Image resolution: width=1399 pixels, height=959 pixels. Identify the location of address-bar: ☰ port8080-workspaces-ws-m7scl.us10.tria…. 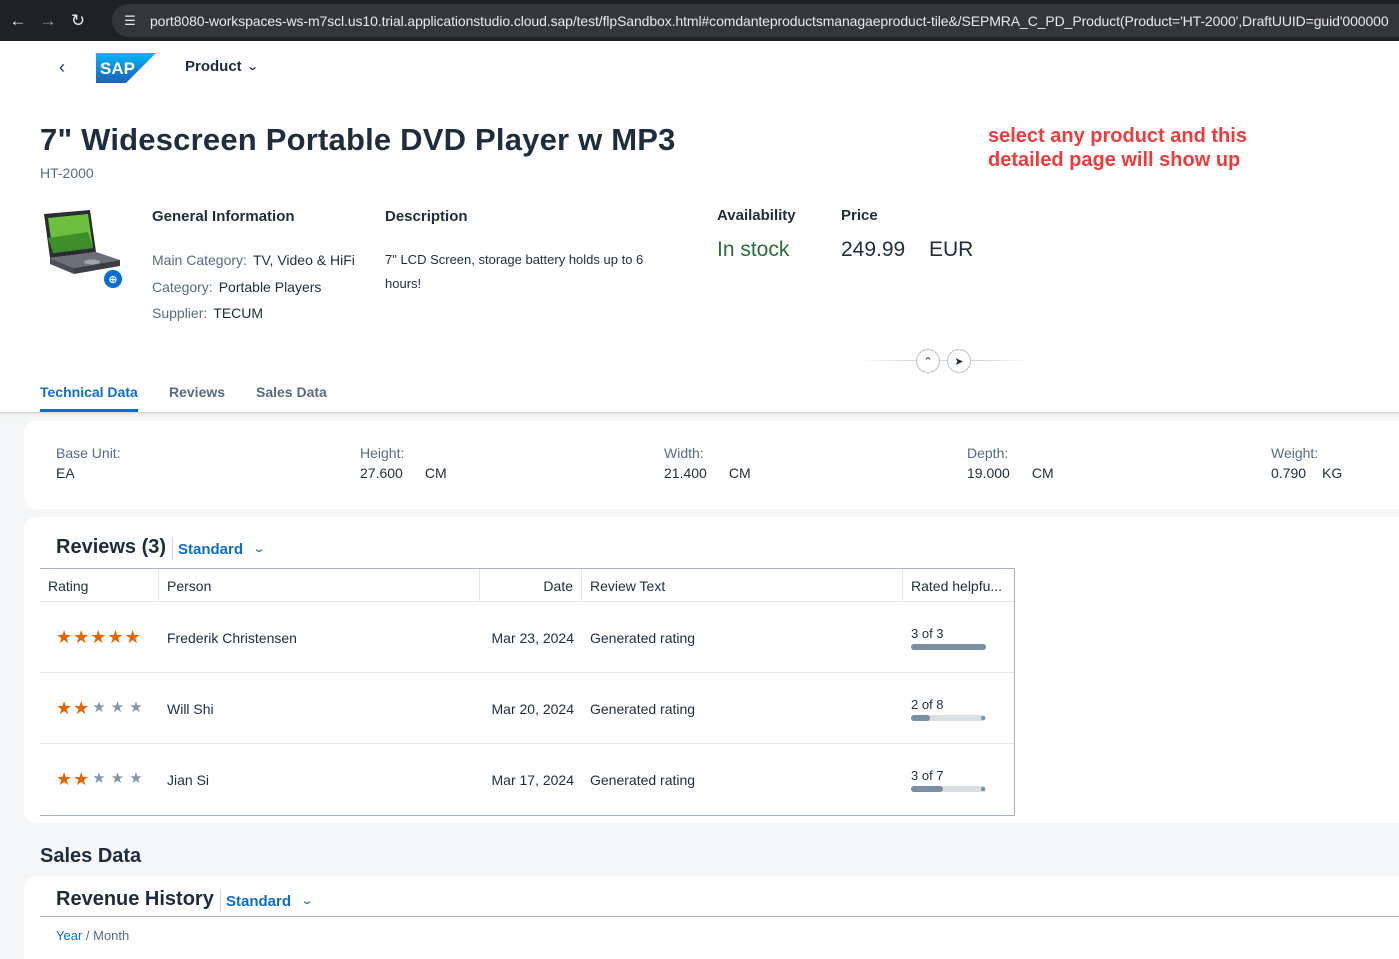
(755, 20).